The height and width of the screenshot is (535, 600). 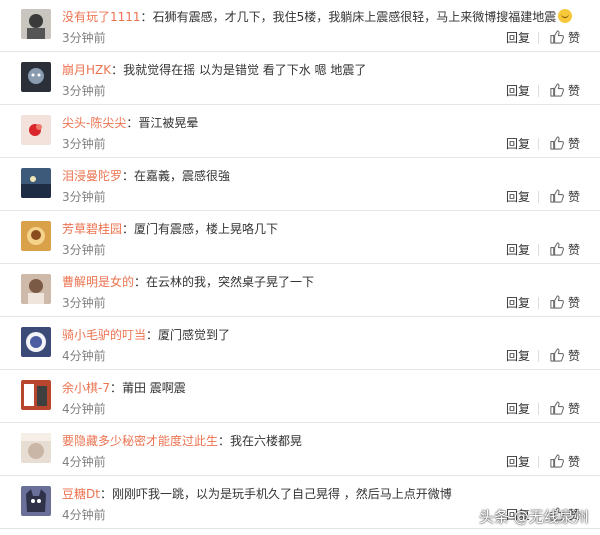 What do you see at coordinates (104, 335) in the screenshot?
I see `username-link: 骑小毛驴的叮当` at bounding box center [104, 335].